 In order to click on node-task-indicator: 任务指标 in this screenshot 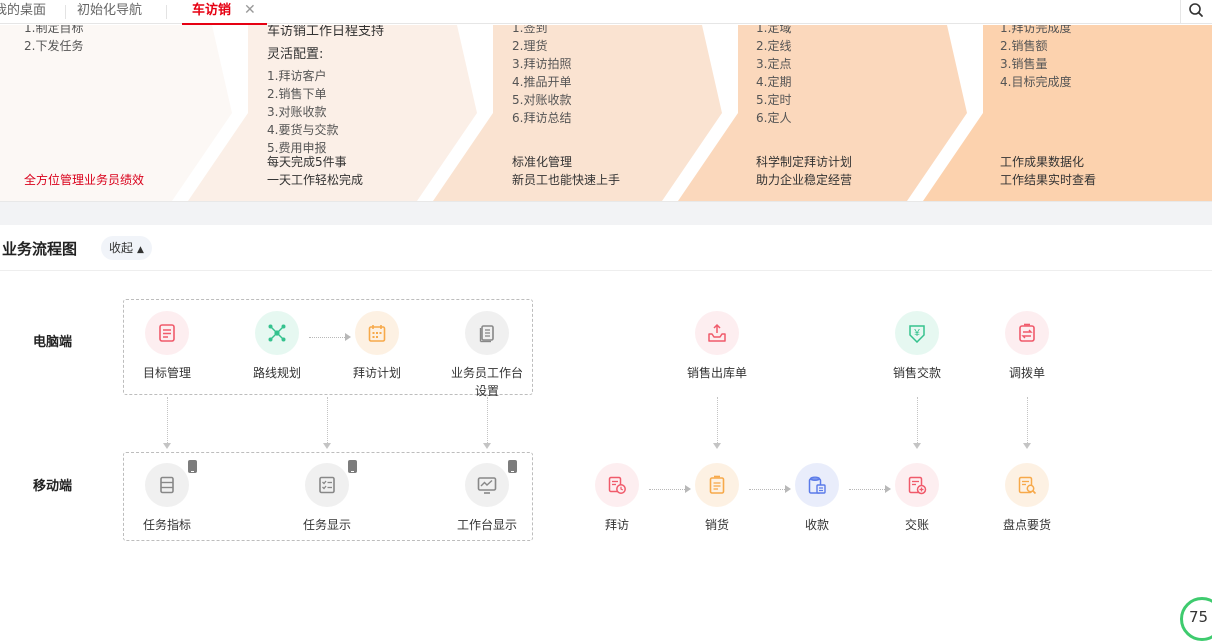, I will do `click(167, 498)`.